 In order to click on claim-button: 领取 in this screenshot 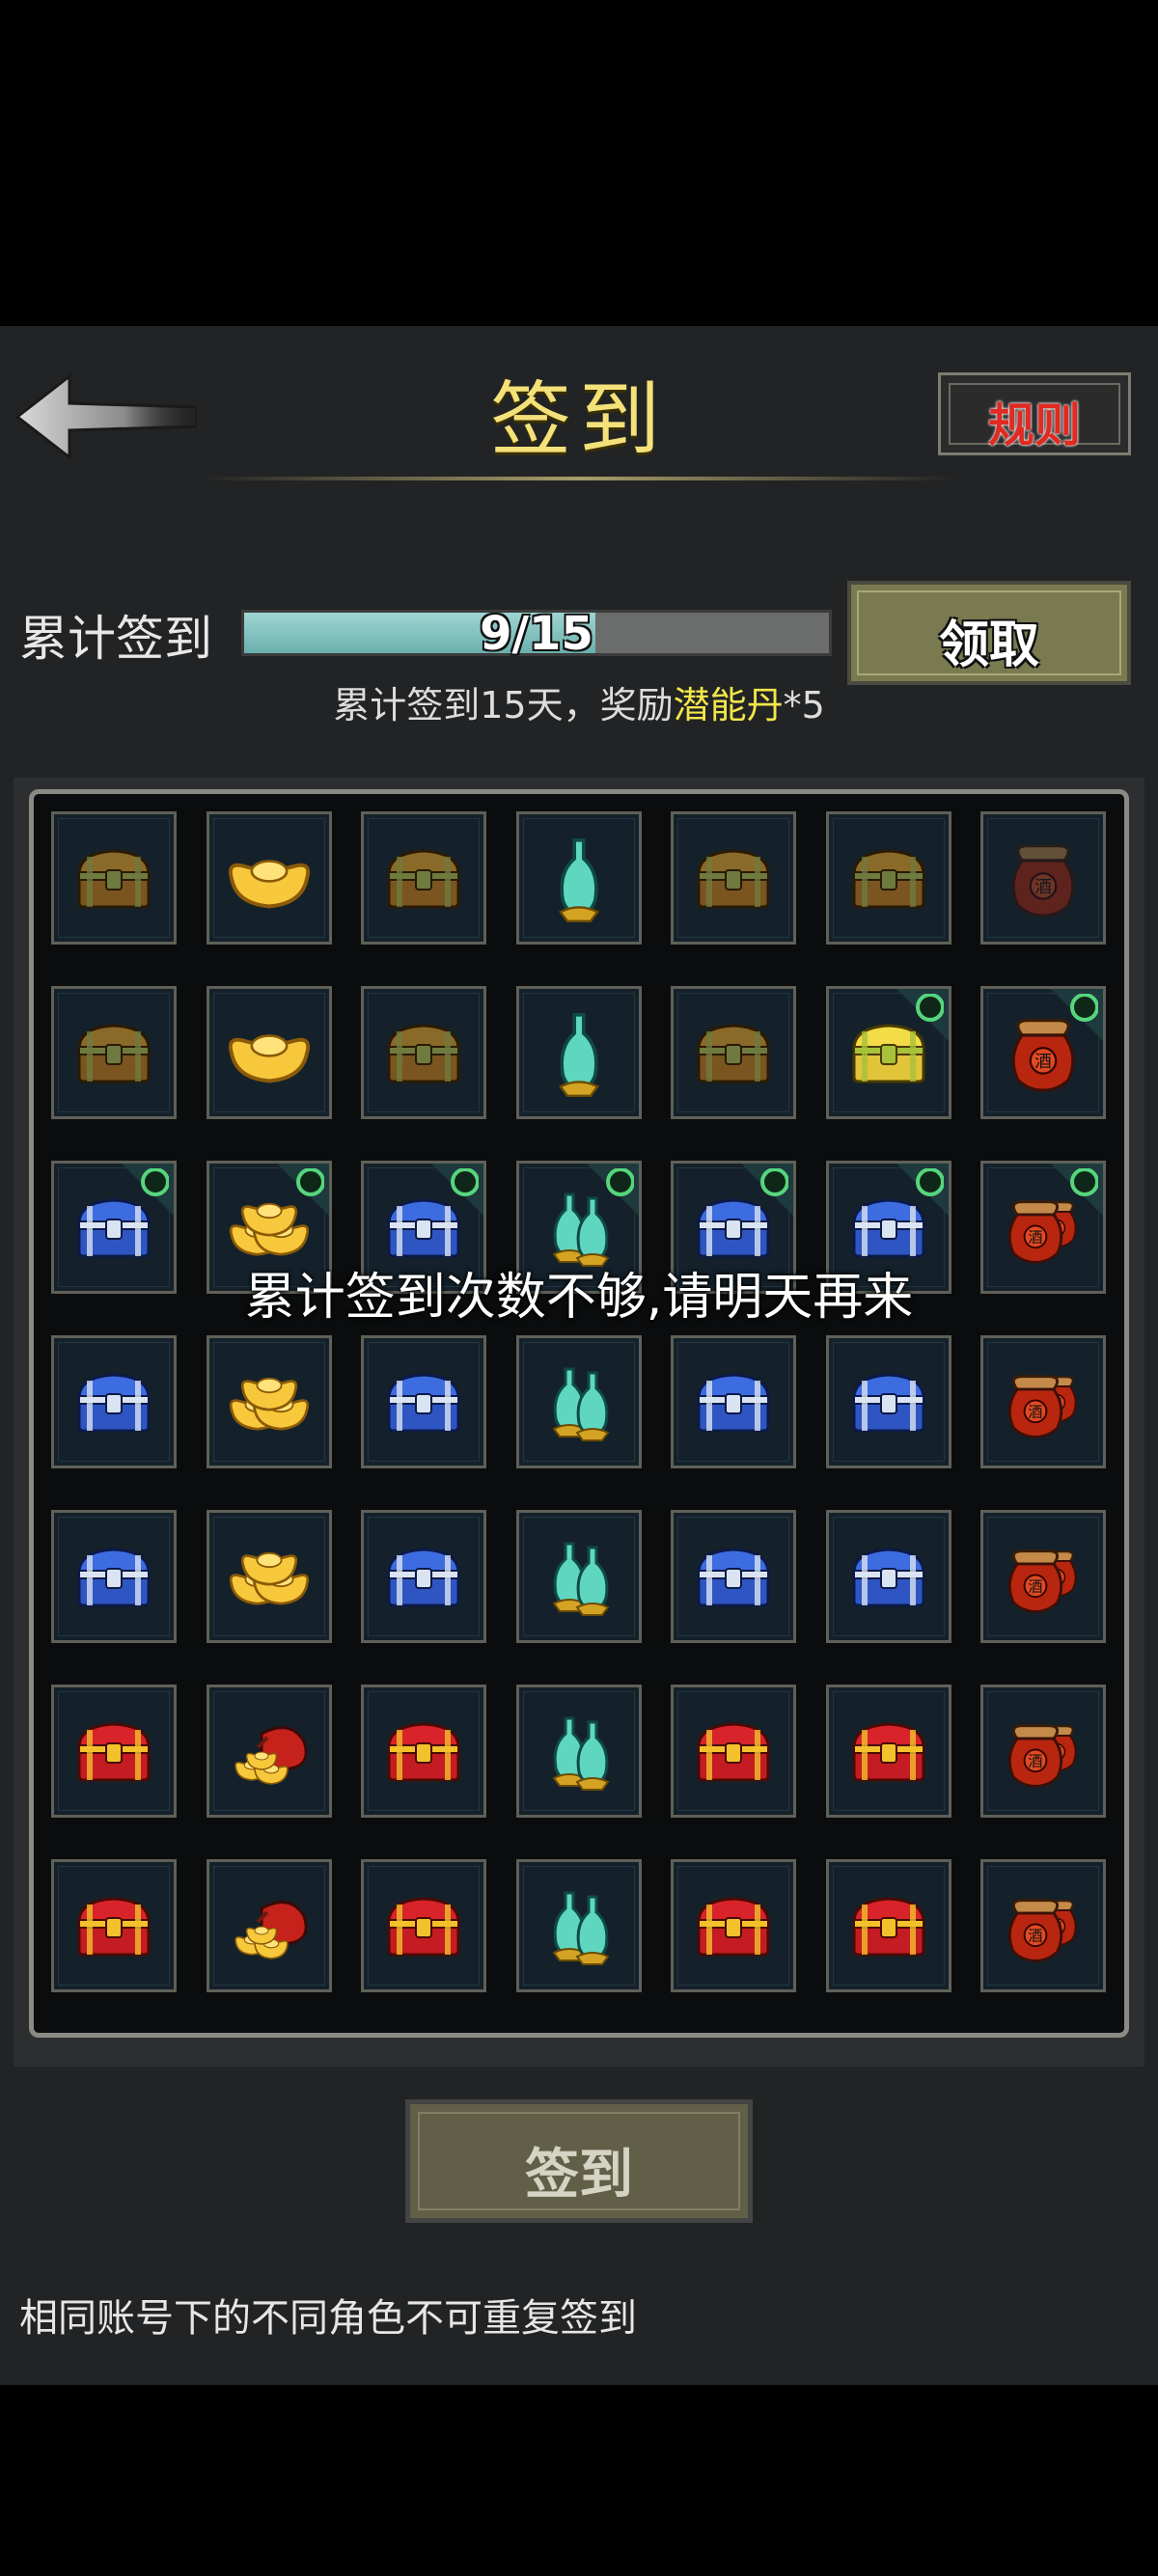, I will do `click(989, 633)`.